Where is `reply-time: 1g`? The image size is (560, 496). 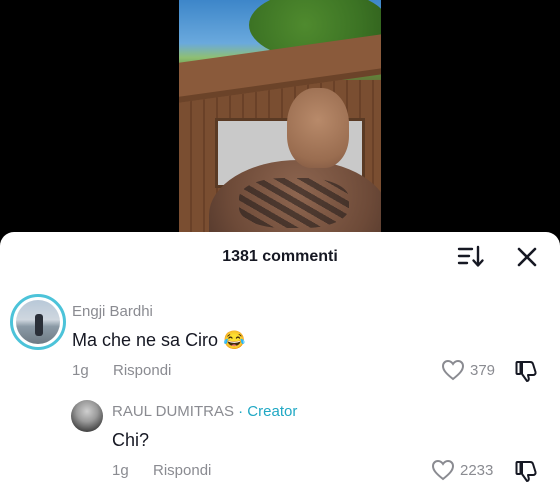
reply-time: 1g is located at coordinates (120, 470).